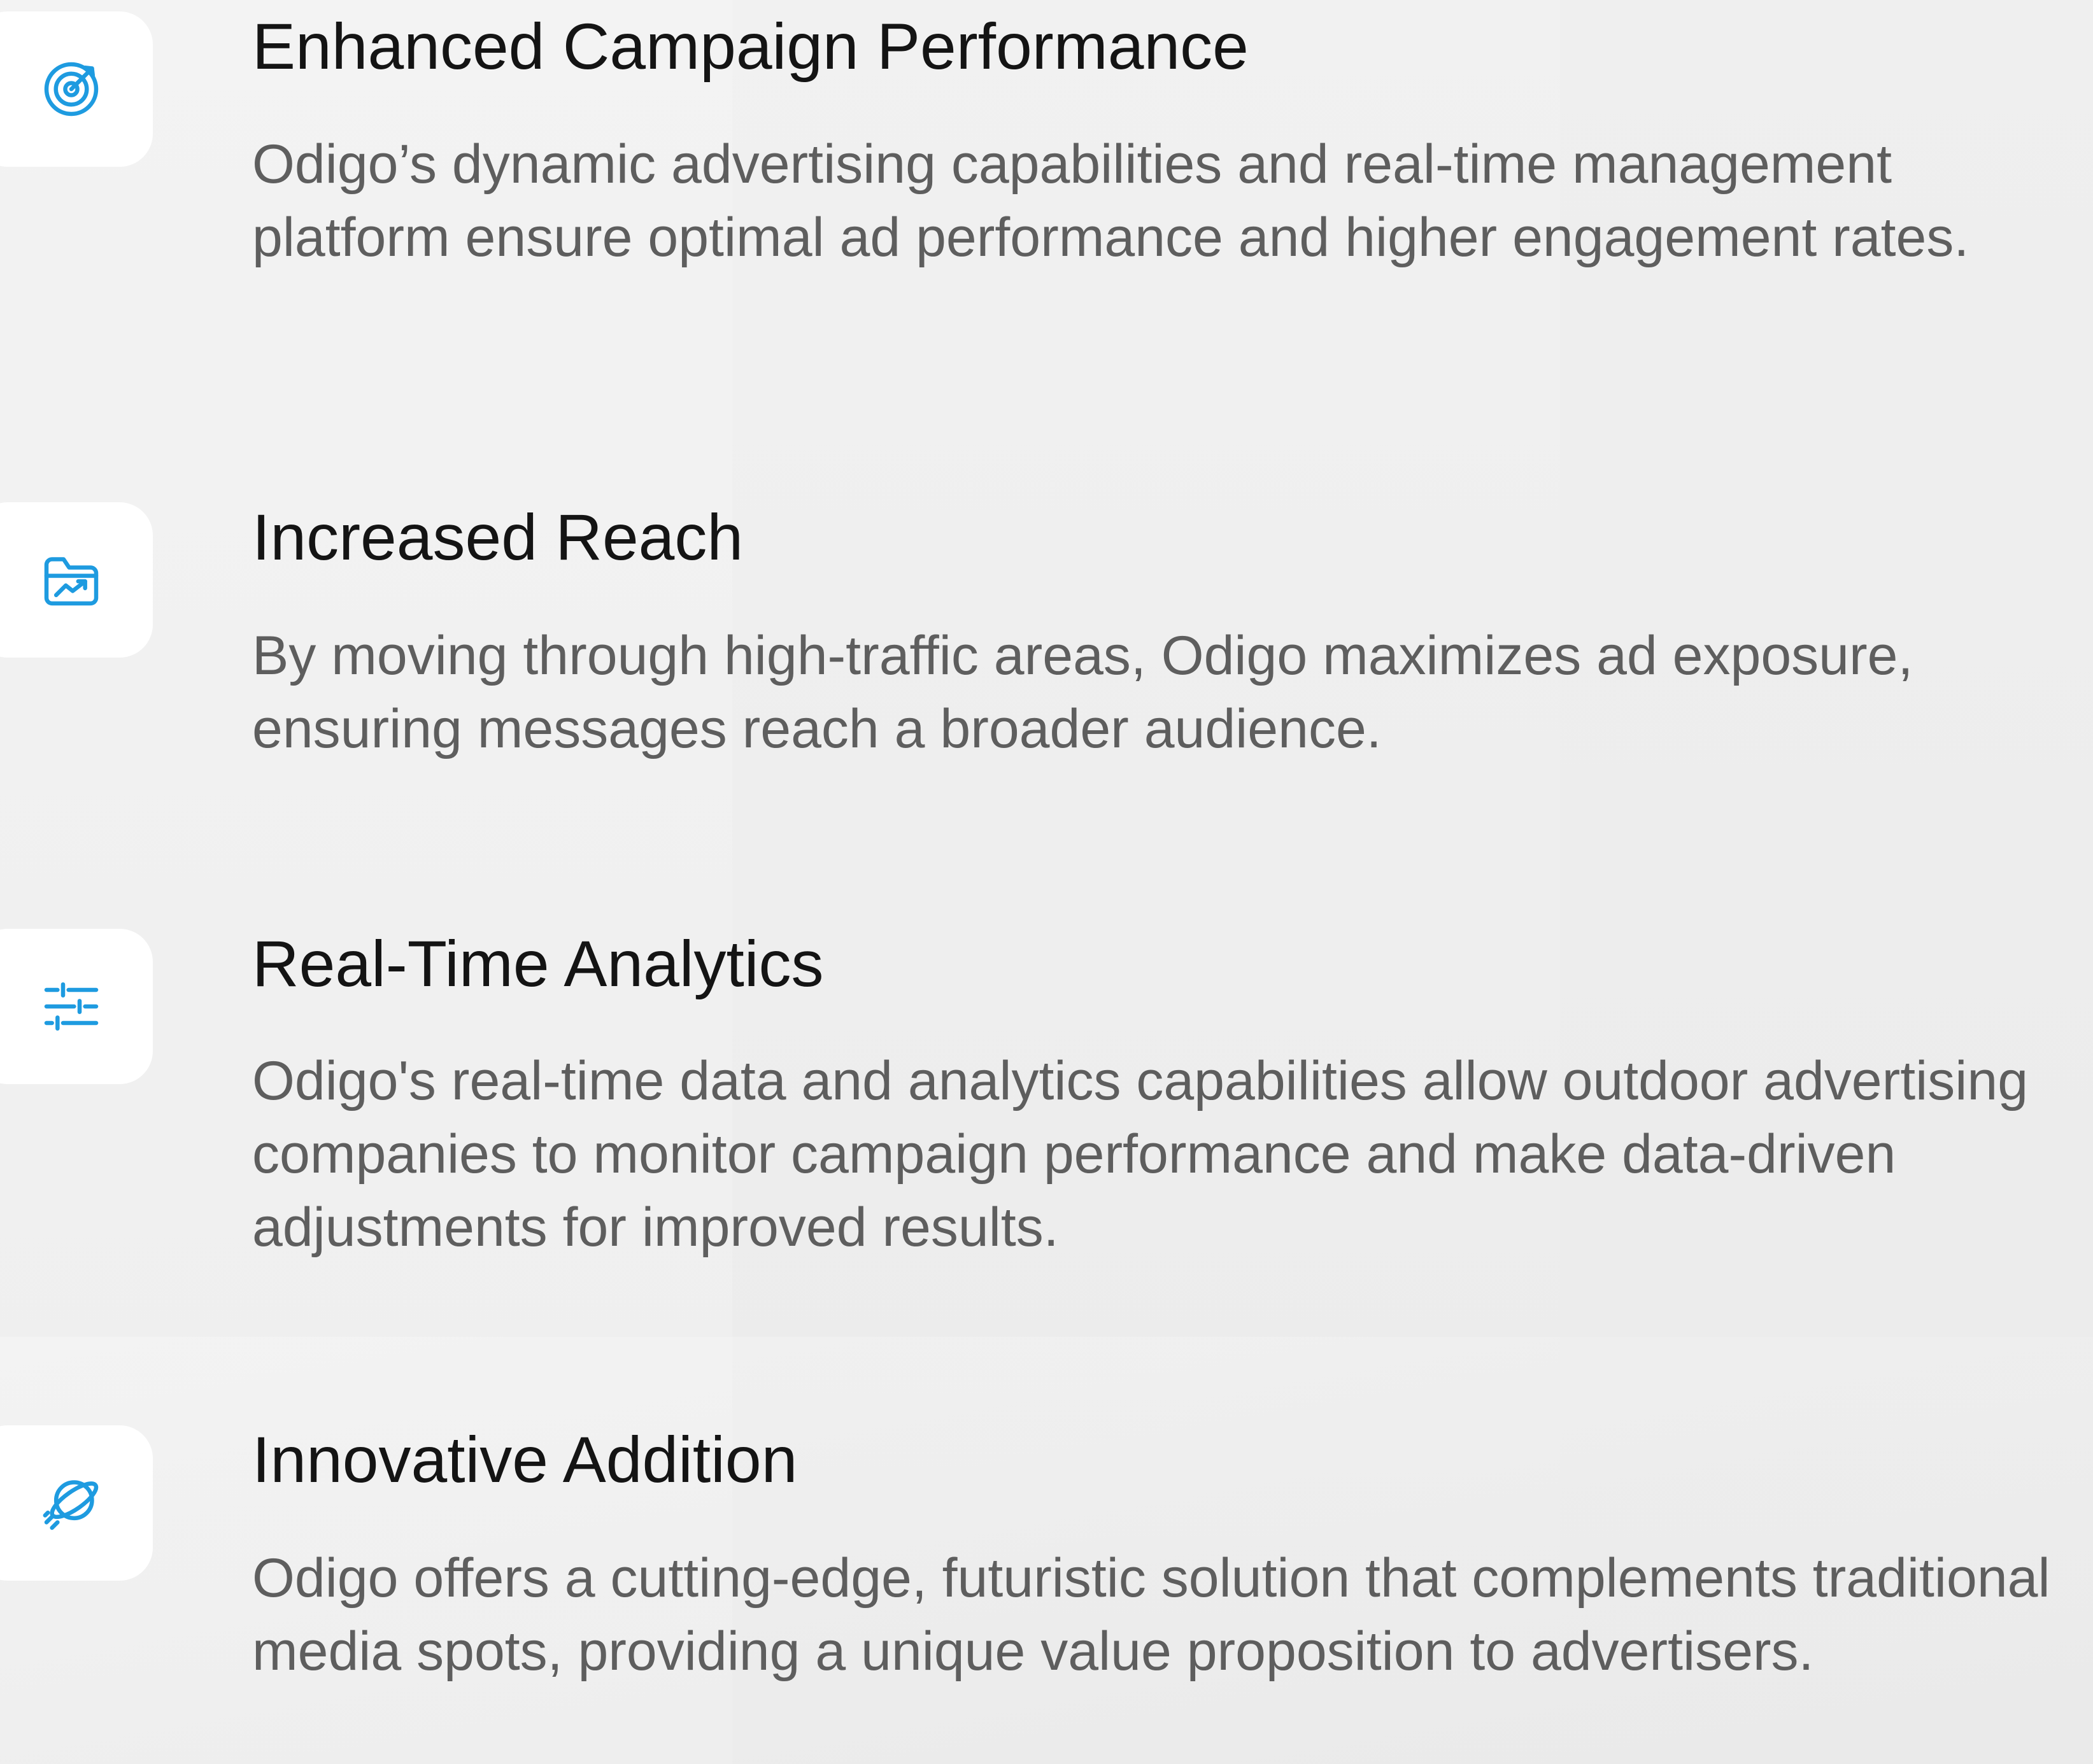 This screenshot has height=1764, width=2093. What do you see at coordinates (498, 538) in the screenshot?
I see `feature-title: Increased Reach` at bounding box center [498, 538].